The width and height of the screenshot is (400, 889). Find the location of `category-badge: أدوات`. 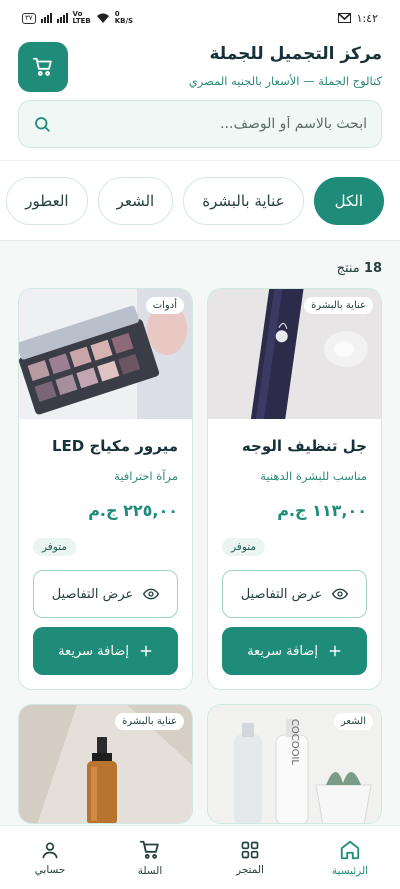

category-badge: أدوات is located at coordinates (164, 305).